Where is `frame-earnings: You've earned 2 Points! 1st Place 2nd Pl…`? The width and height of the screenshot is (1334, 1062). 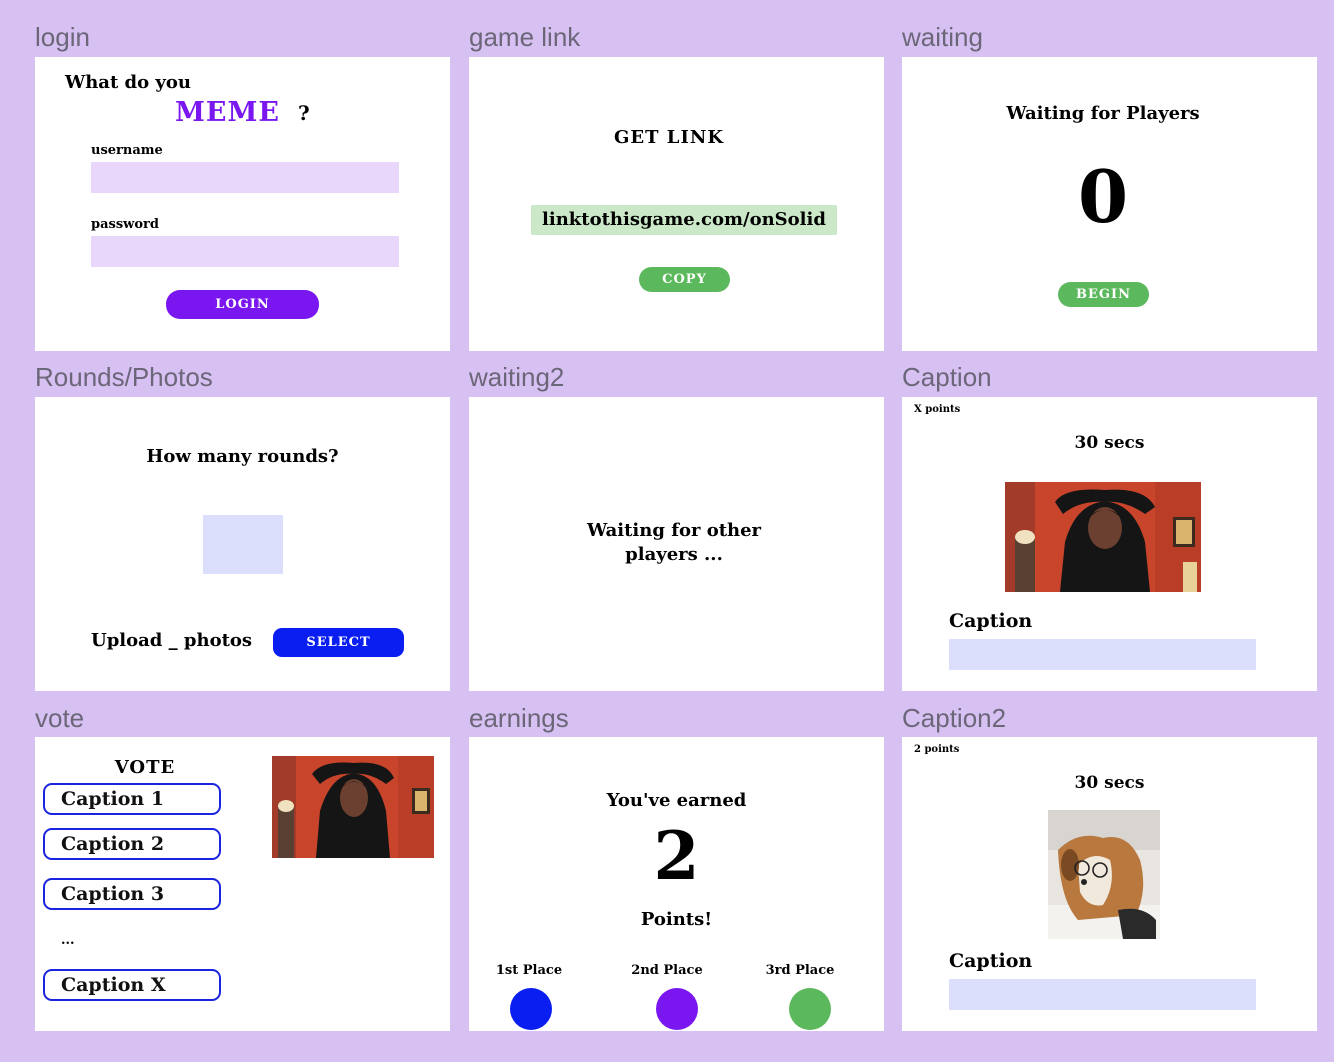 frame-earnings: You've earned 2 Points! 1st Place 2nd Pl… is located at coordinates (676, 884).